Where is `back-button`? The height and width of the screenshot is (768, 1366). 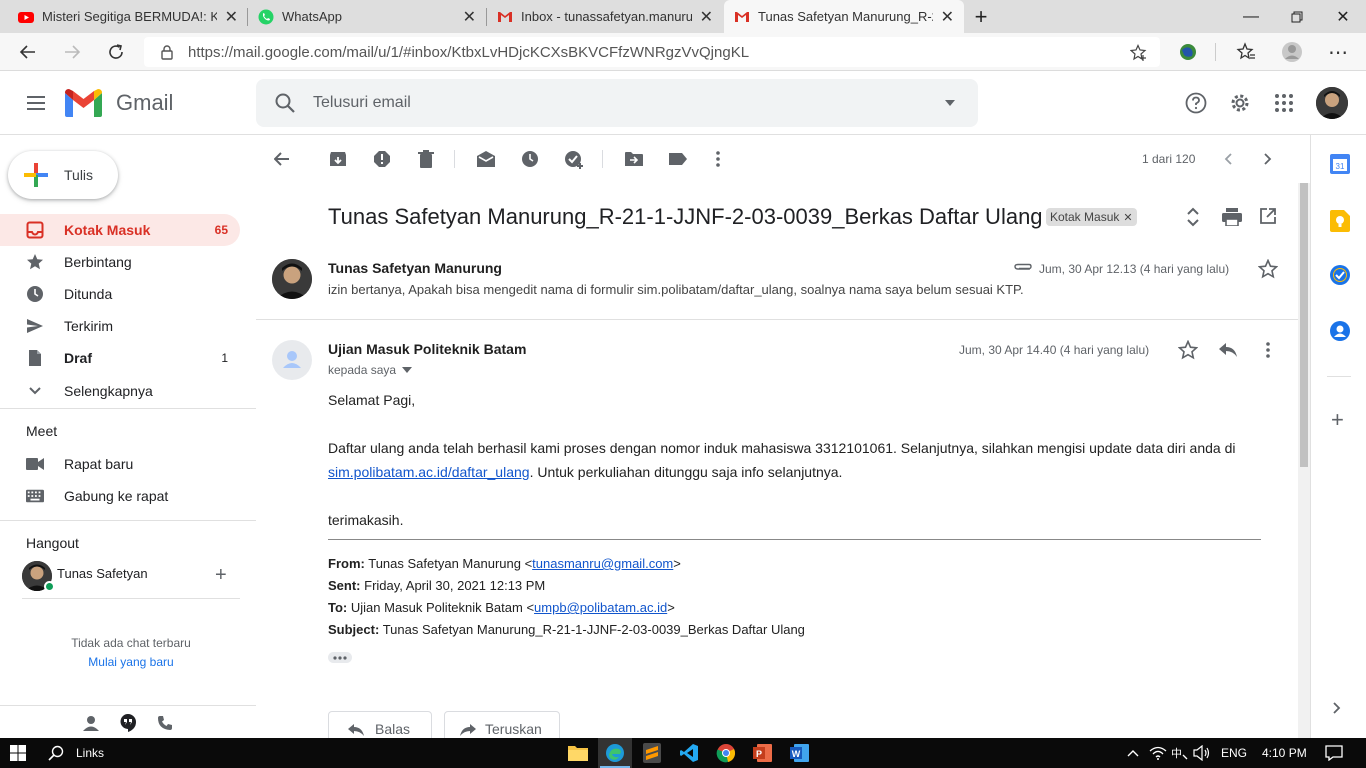 back-button is located at coordinates (28, 52).